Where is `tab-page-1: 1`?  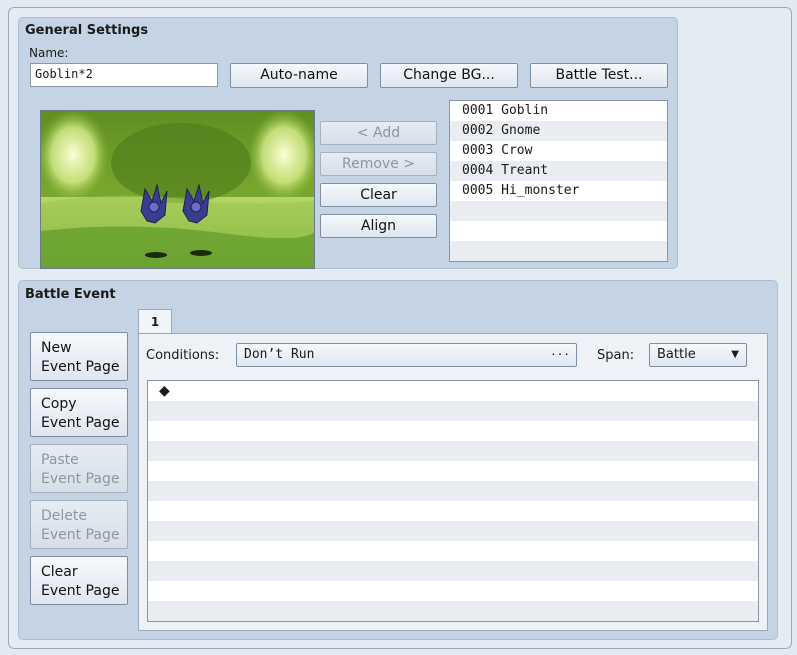 tab-page-1: 1 is located at coordinates (155, 321).